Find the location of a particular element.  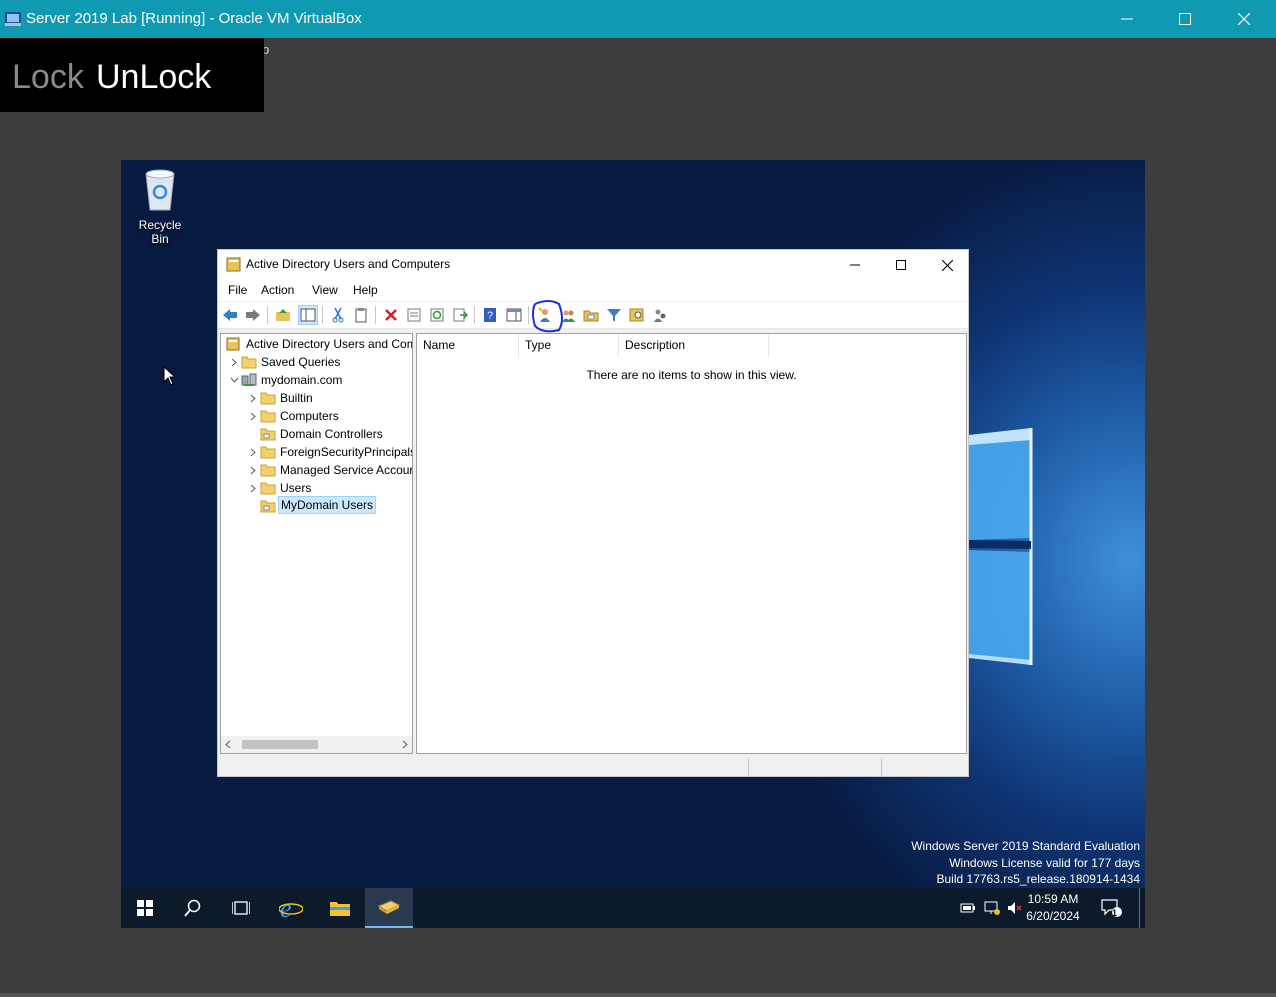

add-to-group-icon is located at coordinates (660, 315).